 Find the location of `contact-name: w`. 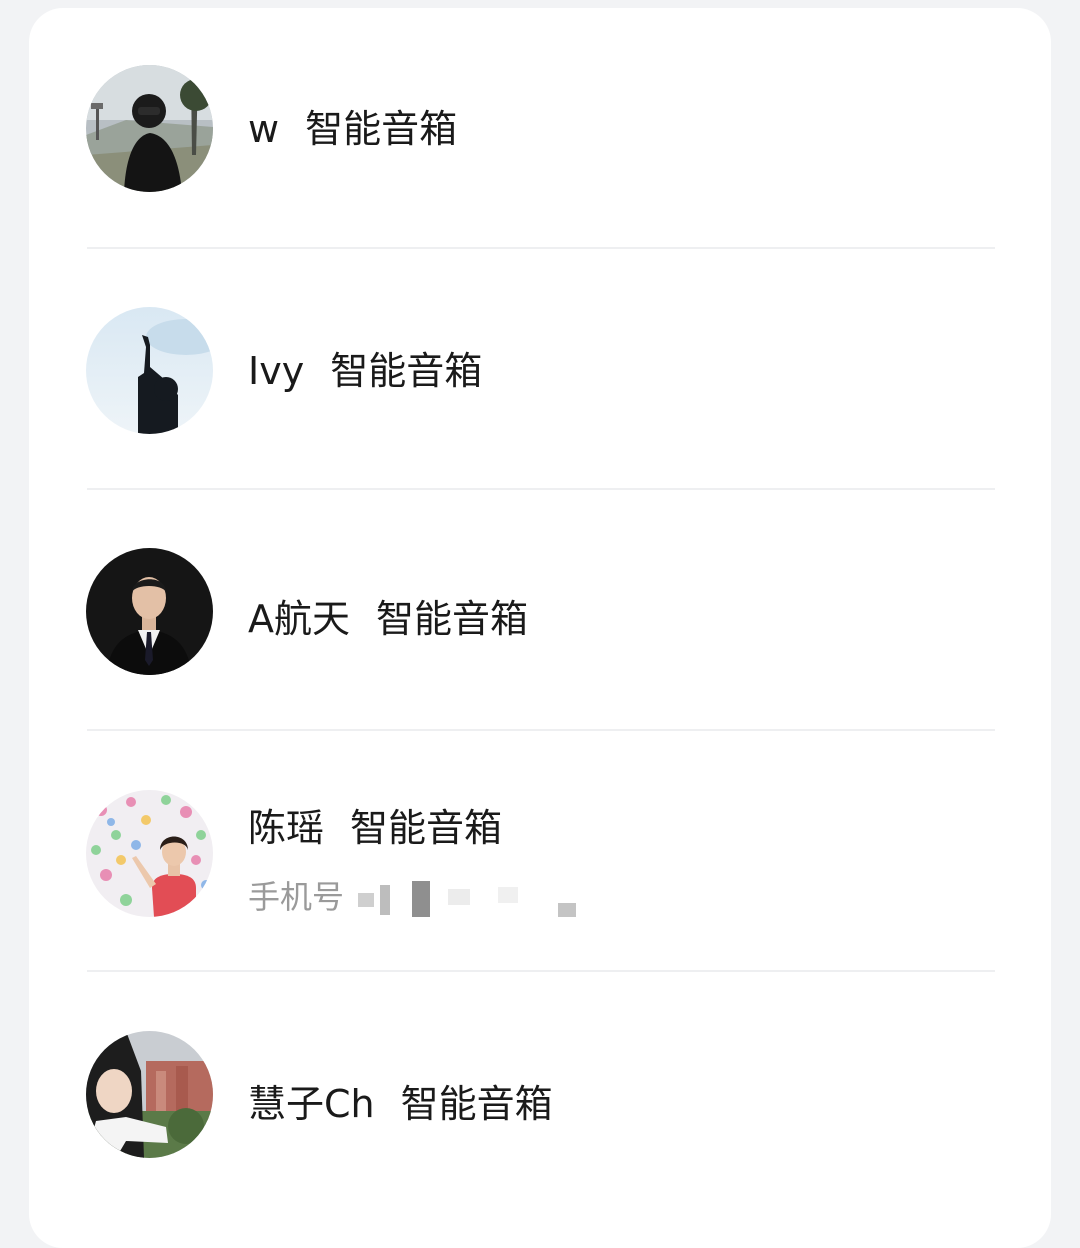

contact-name: w is located at coordinates (264, 129).